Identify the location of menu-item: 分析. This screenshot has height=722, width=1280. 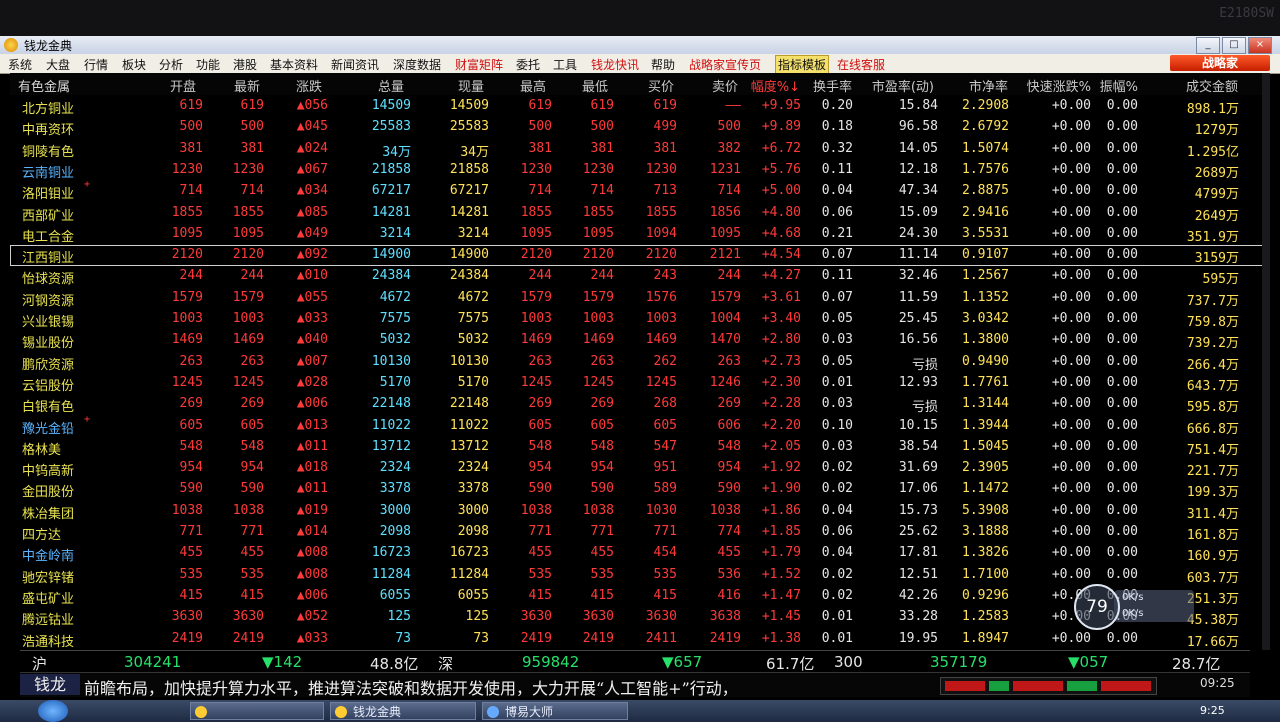
(171, 64).